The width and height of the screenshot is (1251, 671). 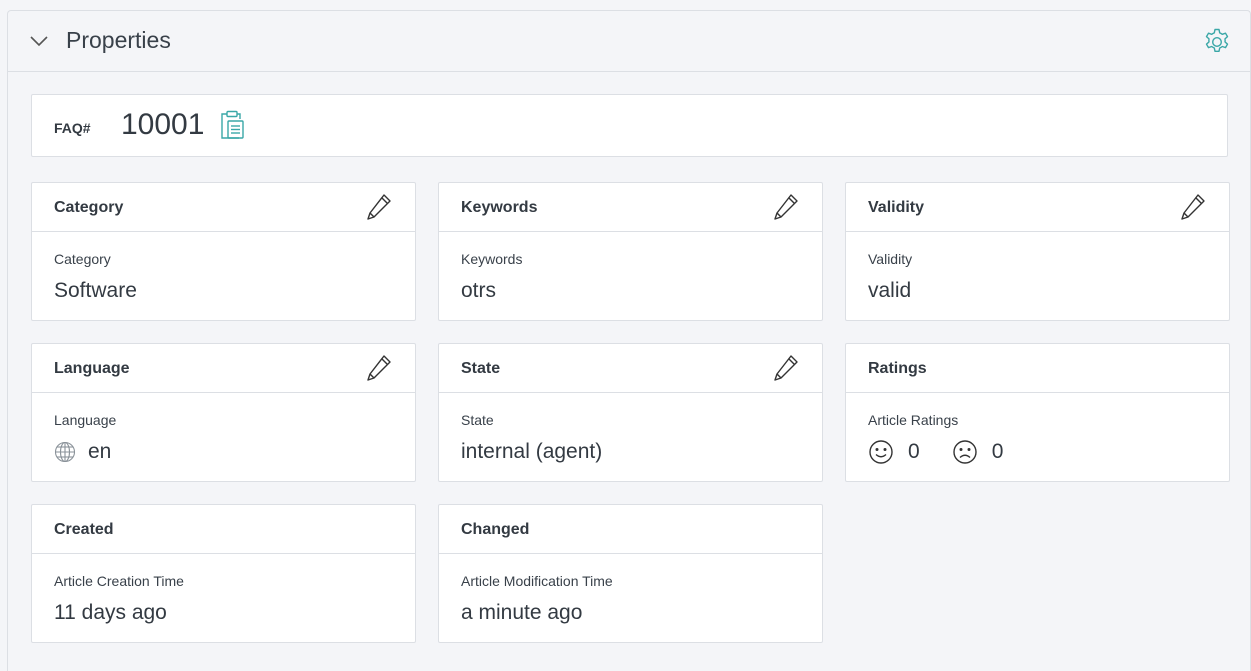 What do you see at coordinates (1037, 368) in the screenshot?
I see `card-header: Ratings` at bounding box center [1037, 368].